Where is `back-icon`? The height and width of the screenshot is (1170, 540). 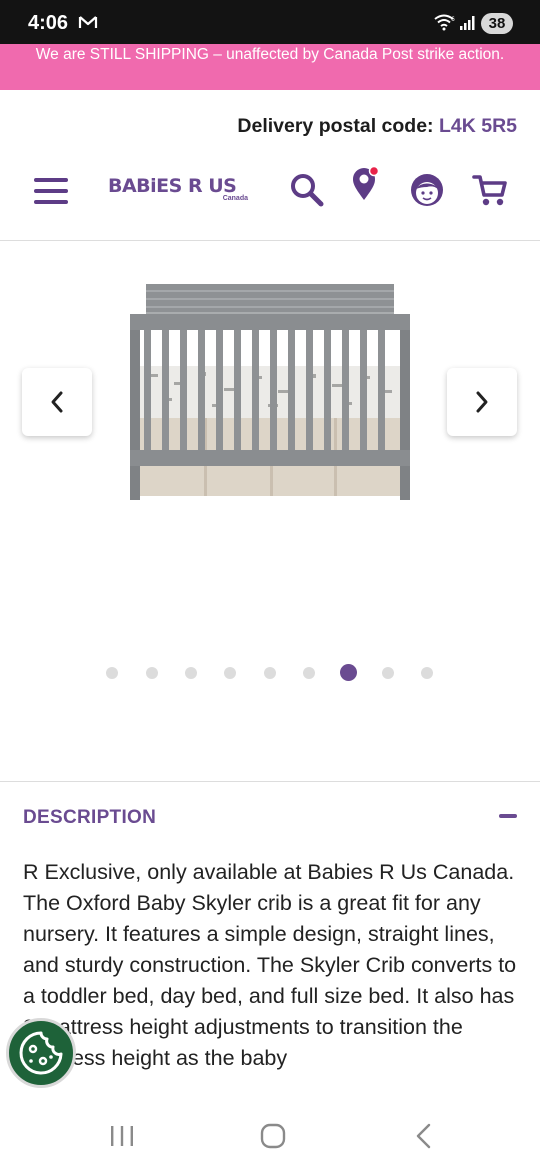 back-icon is located at coordinates (423, 1136).